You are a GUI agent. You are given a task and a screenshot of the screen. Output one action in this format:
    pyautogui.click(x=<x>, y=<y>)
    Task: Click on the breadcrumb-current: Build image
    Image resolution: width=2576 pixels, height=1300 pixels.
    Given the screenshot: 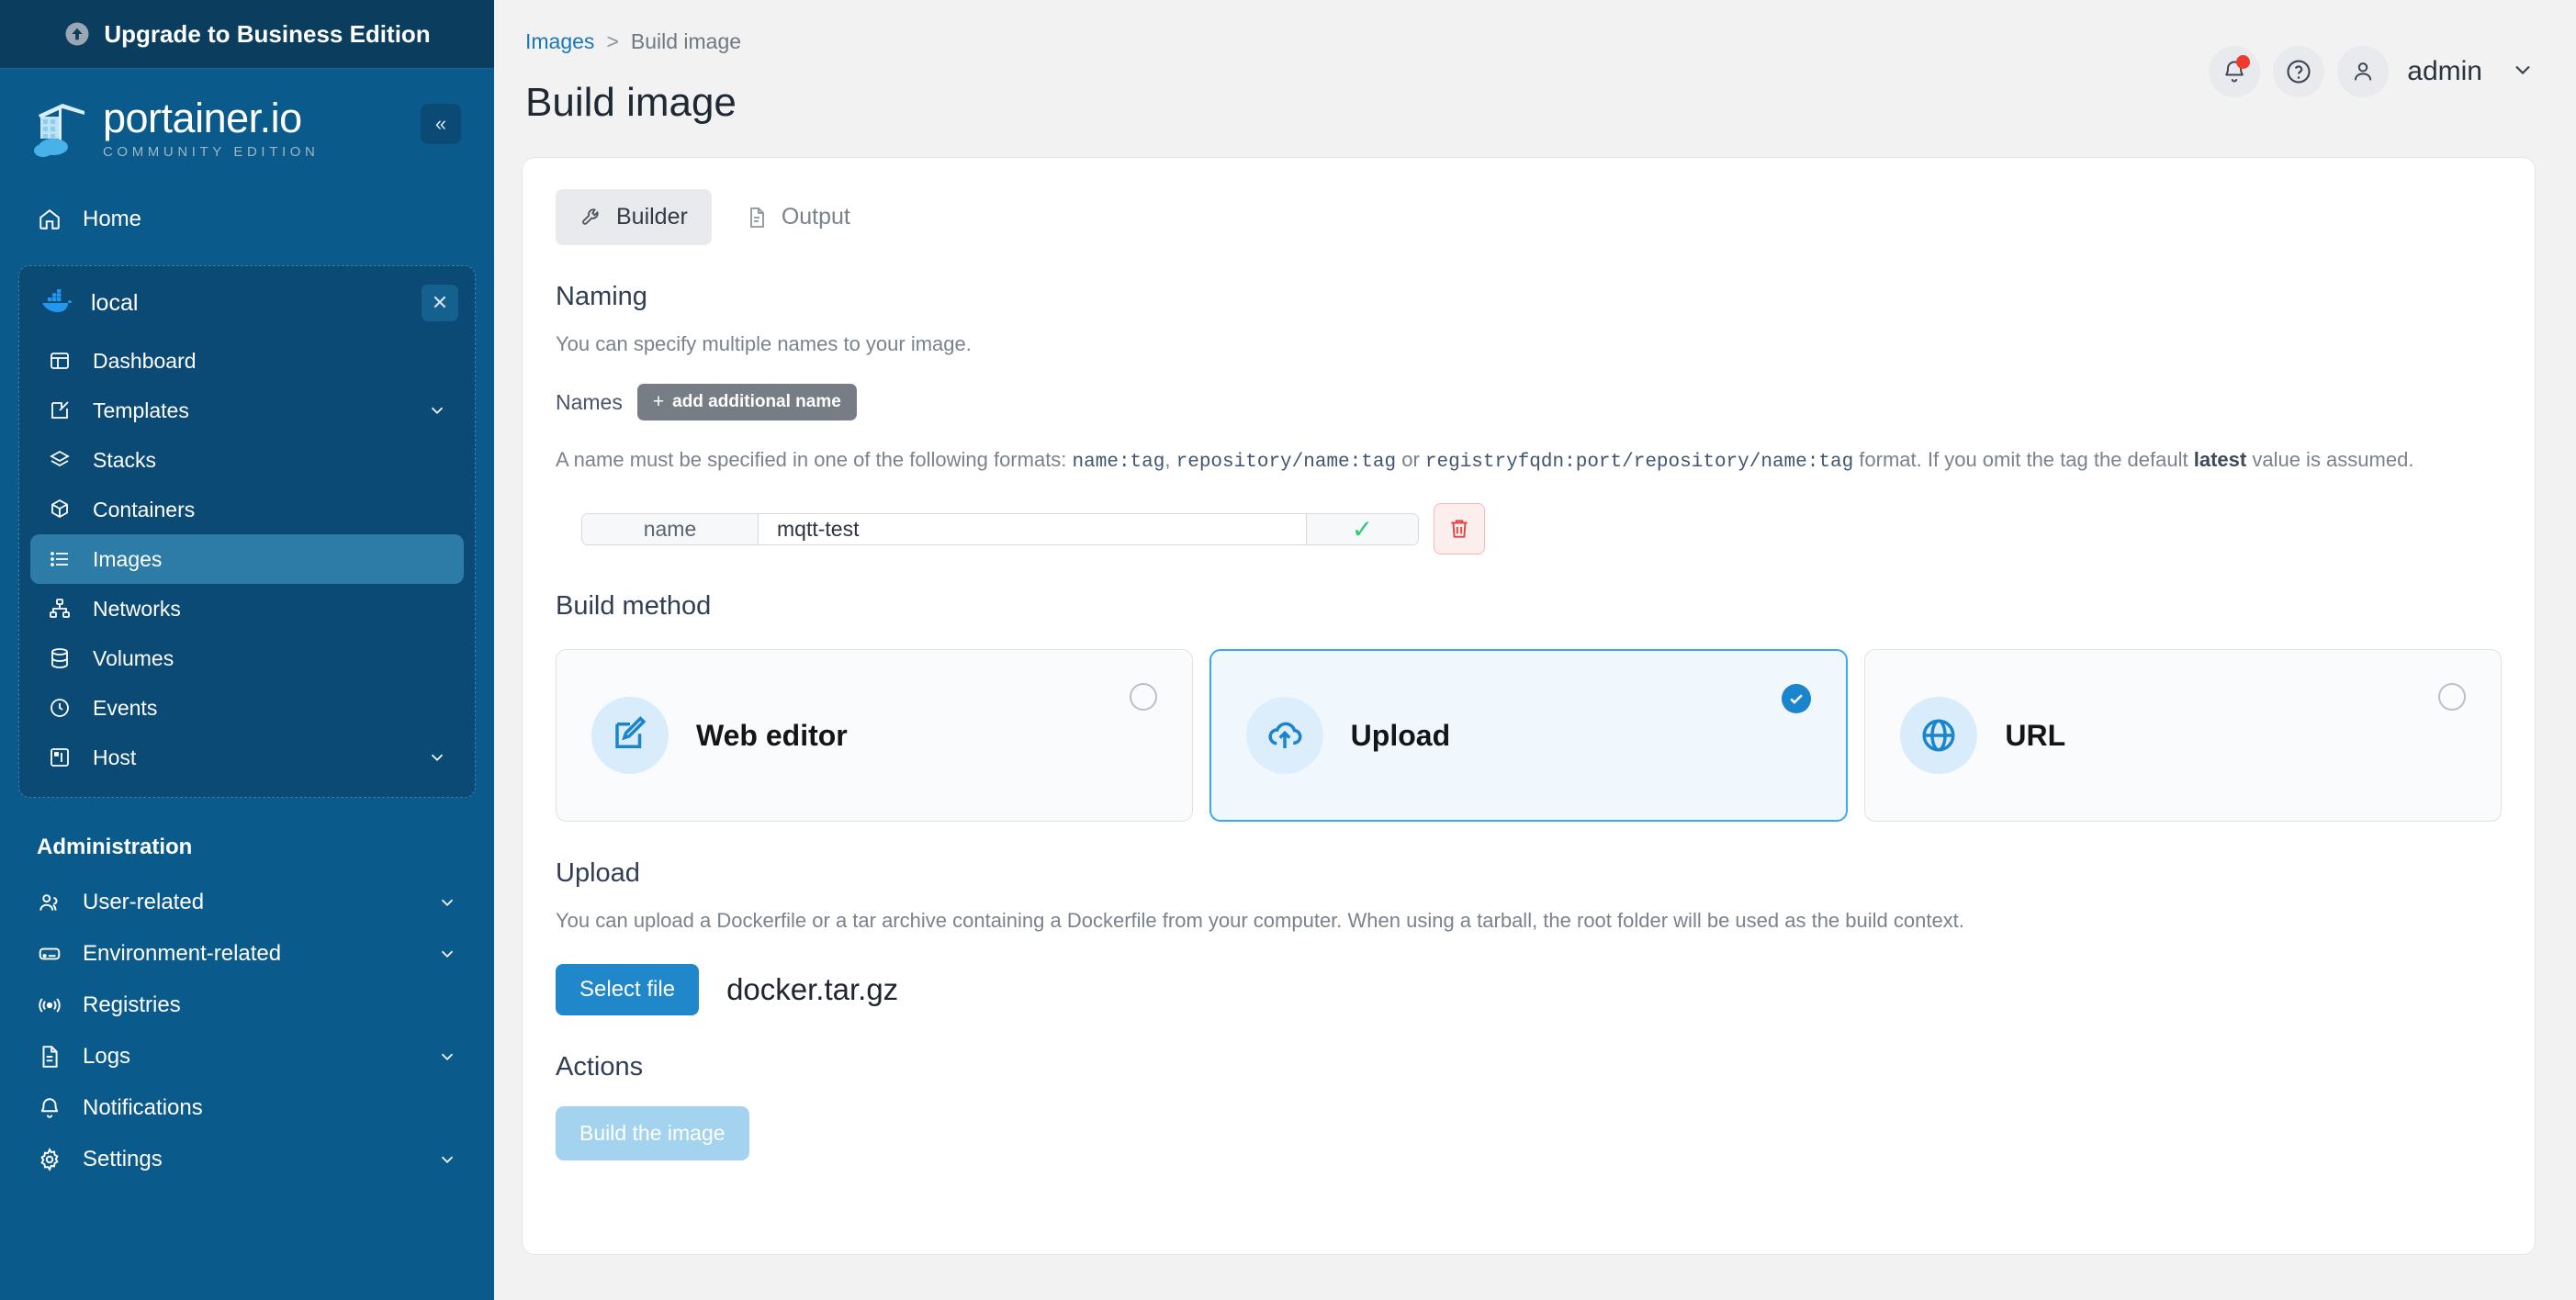 What is the action you would take?
    pyautogui.click(x=686, y=41)
    